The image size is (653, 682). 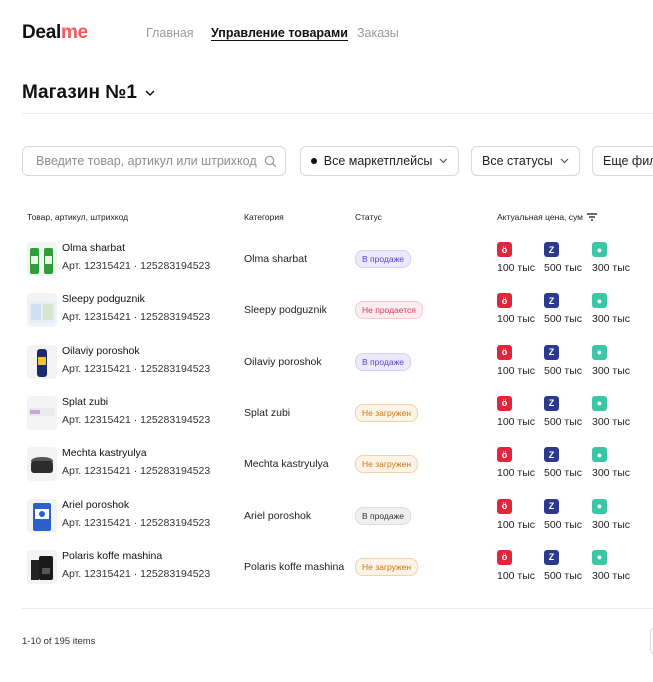 I want to click on status-filter: Все статусы, so click(x=525, y=161).